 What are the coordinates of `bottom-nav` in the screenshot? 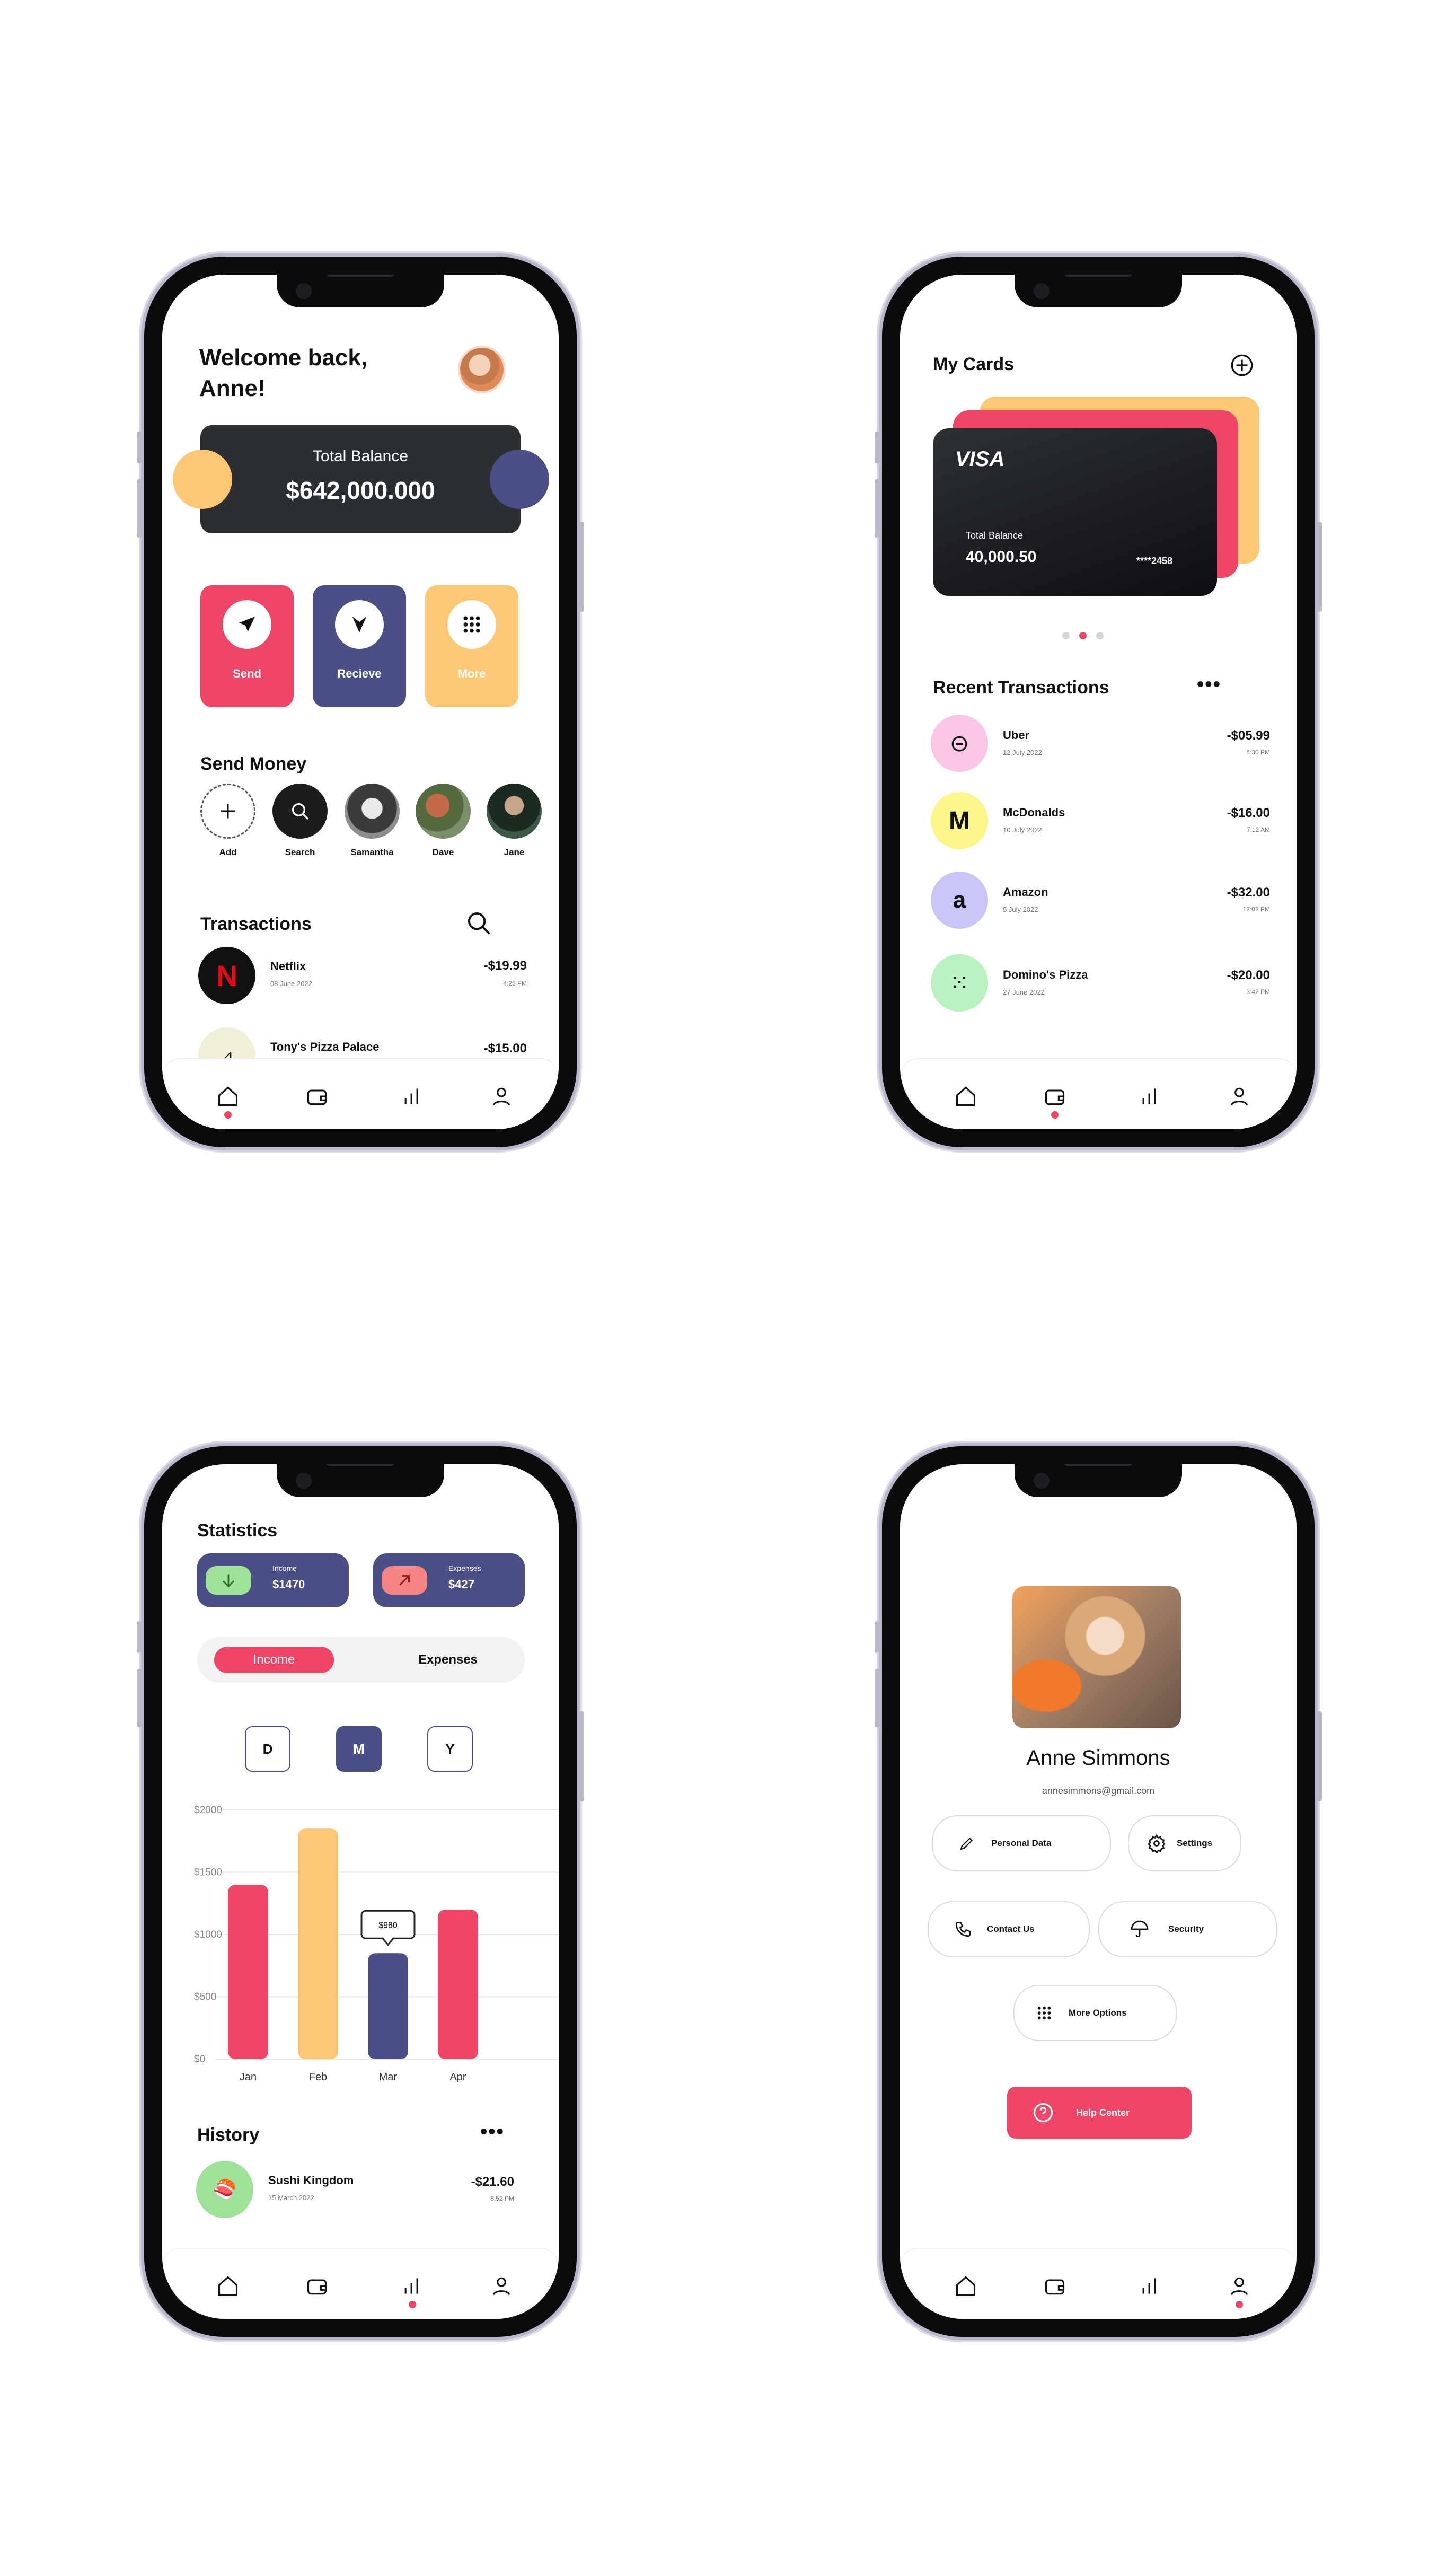 It's located at (1099, 2283).